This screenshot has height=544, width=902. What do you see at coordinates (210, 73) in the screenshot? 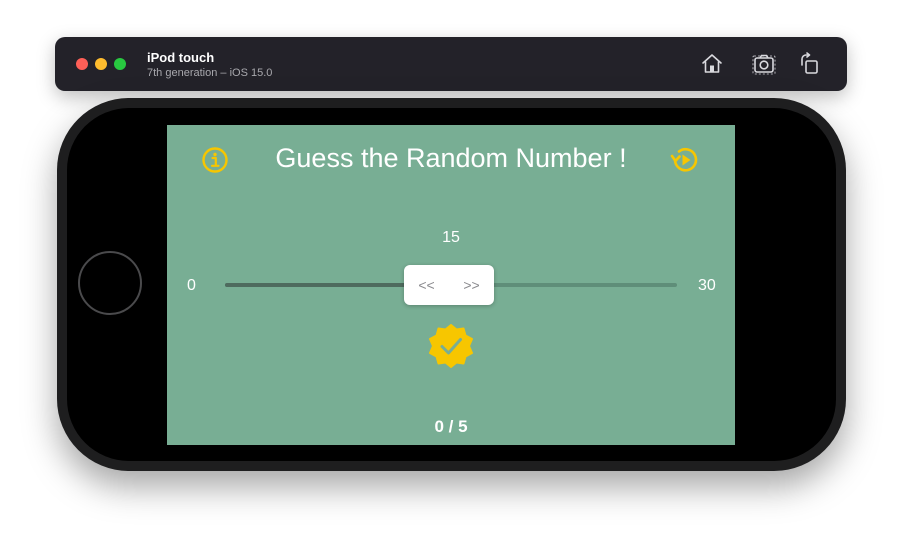
I see `device-subtitle: 7th generation – iOS 15.0` at bounding box center [210, 73].